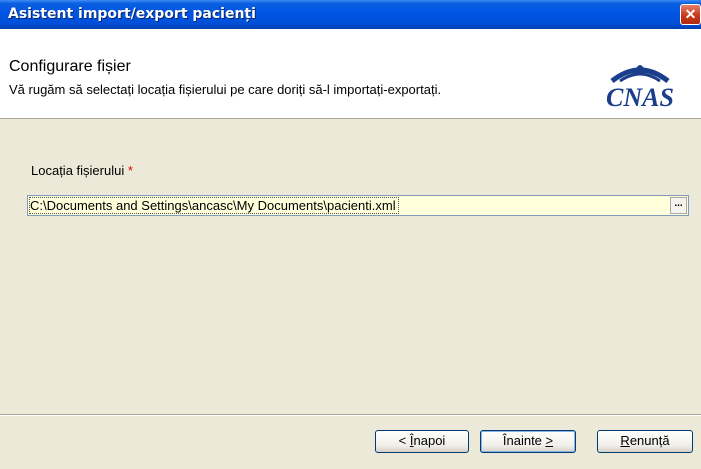 Image resolution: width=701 pixels, height=469 pixels. I want to click on cnas-logo: CNAS, so click(640, 81).